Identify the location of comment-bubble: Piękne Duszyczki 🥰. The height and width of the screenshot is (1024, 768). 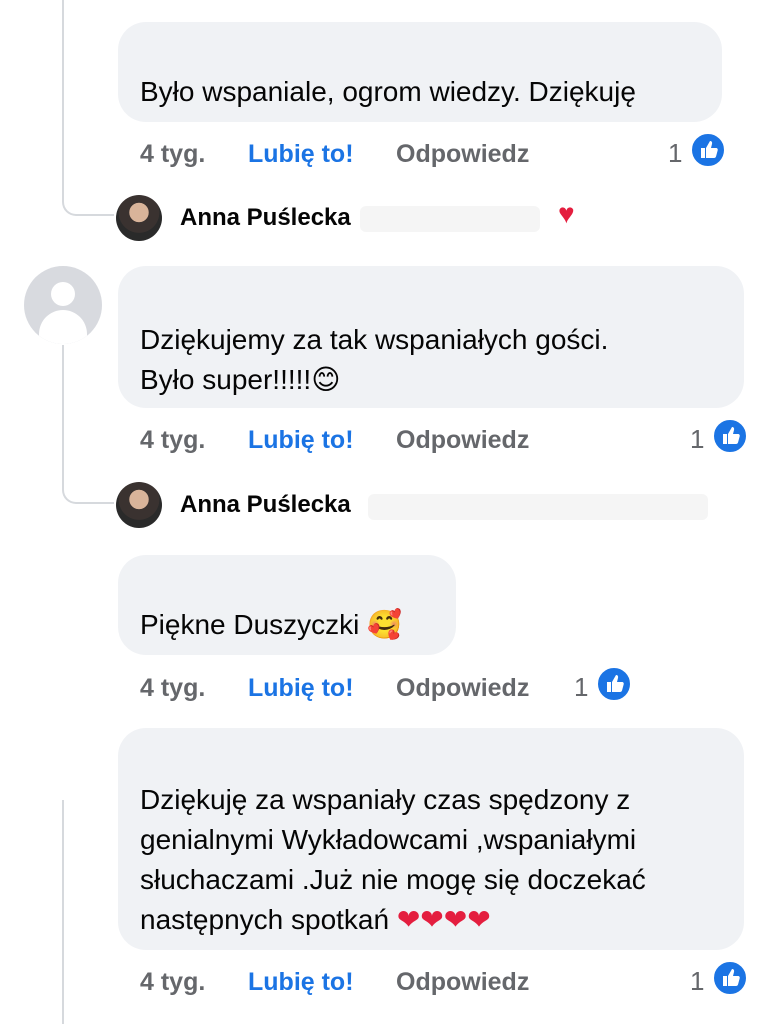
(287, 605).